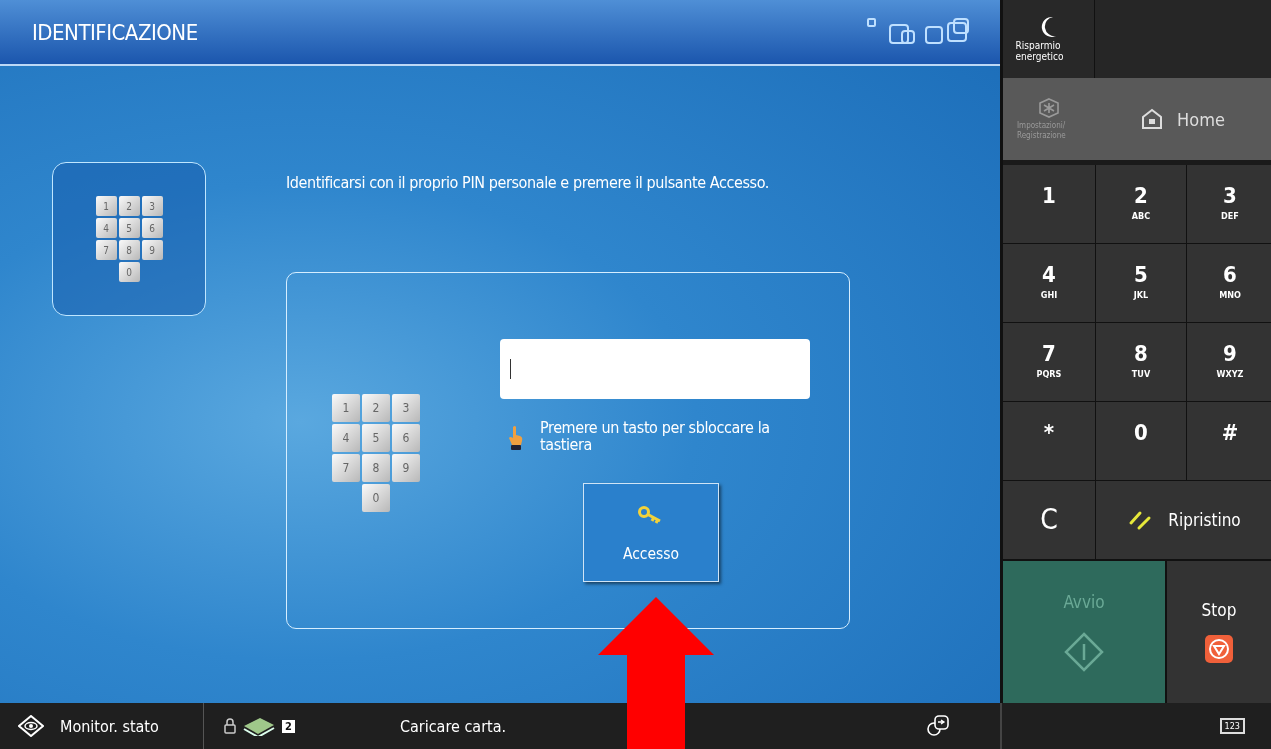  Describe the element at coordinates (655, 369) in the screenshot. I see `pin-field` at that location.